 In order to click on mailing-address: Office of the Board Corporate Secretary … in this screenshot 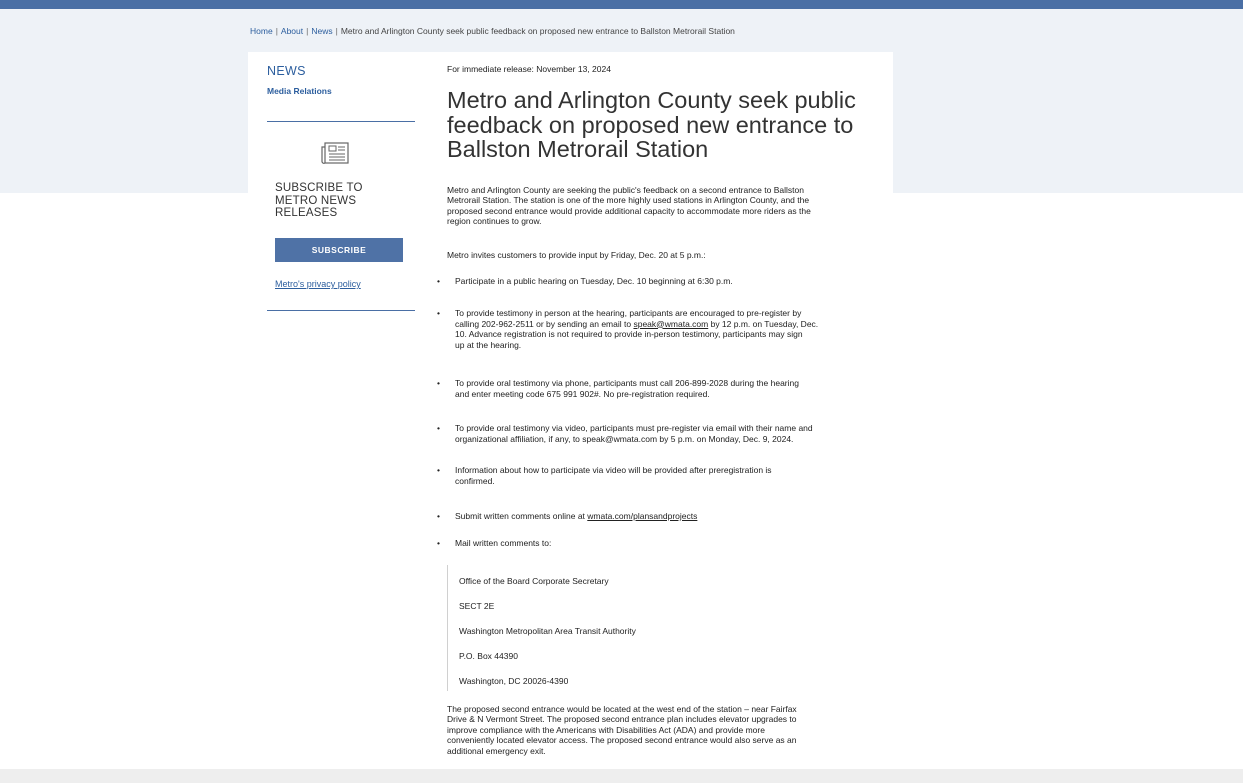, I will do `click(597, 628)`.